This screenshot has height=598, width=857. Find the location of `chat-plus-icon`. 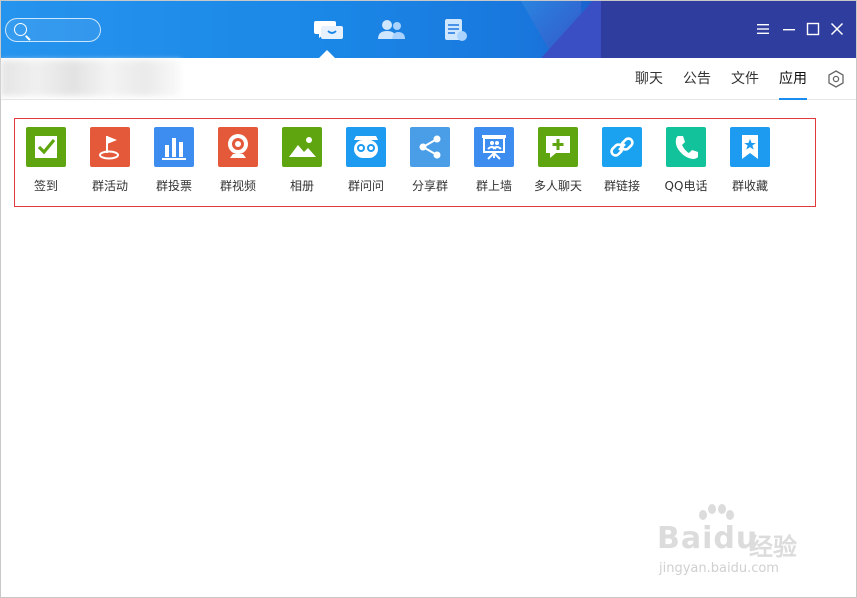

chat-plus-icon is located at coordinates (558, 147).